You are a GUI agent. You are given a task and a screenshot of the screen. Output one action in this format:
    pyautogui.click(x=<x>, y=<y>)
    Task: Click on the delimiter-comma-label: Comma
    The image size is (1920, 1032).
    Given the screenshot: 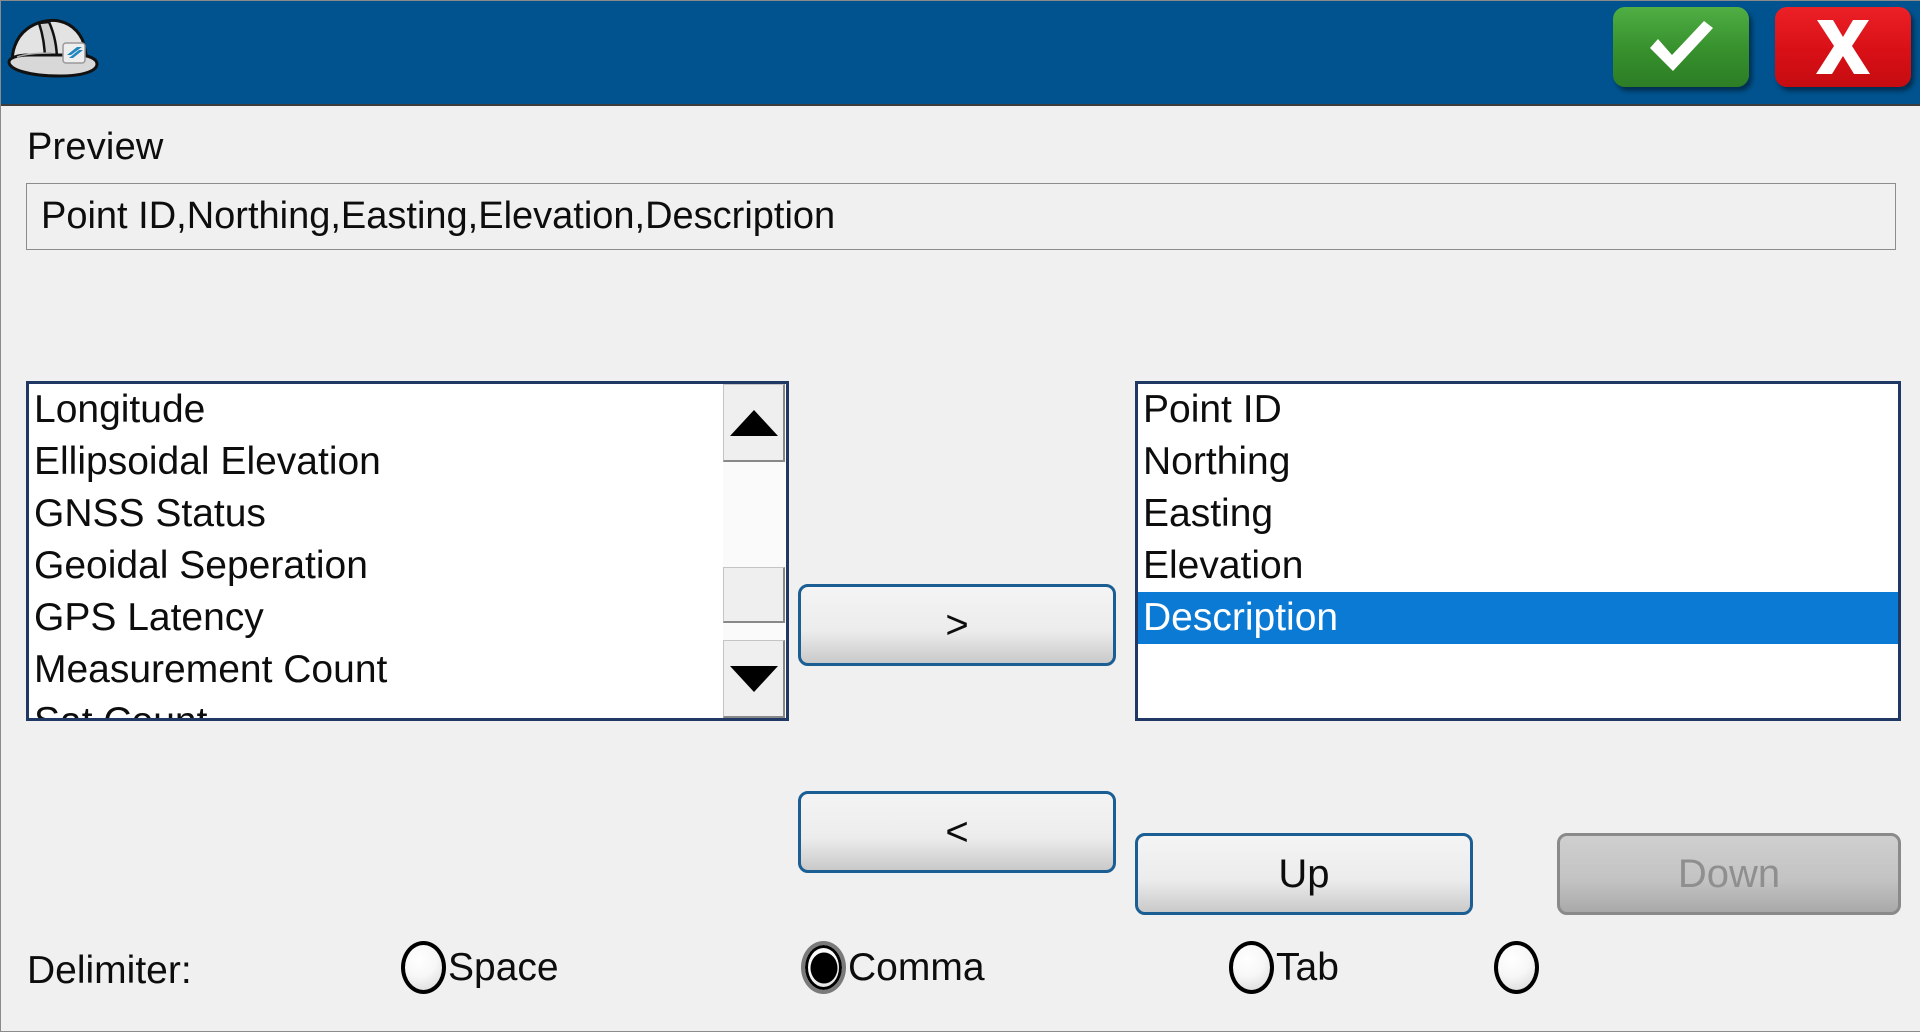 What is the action you would take?
    pyautogui.click(x=916, y=967)
    